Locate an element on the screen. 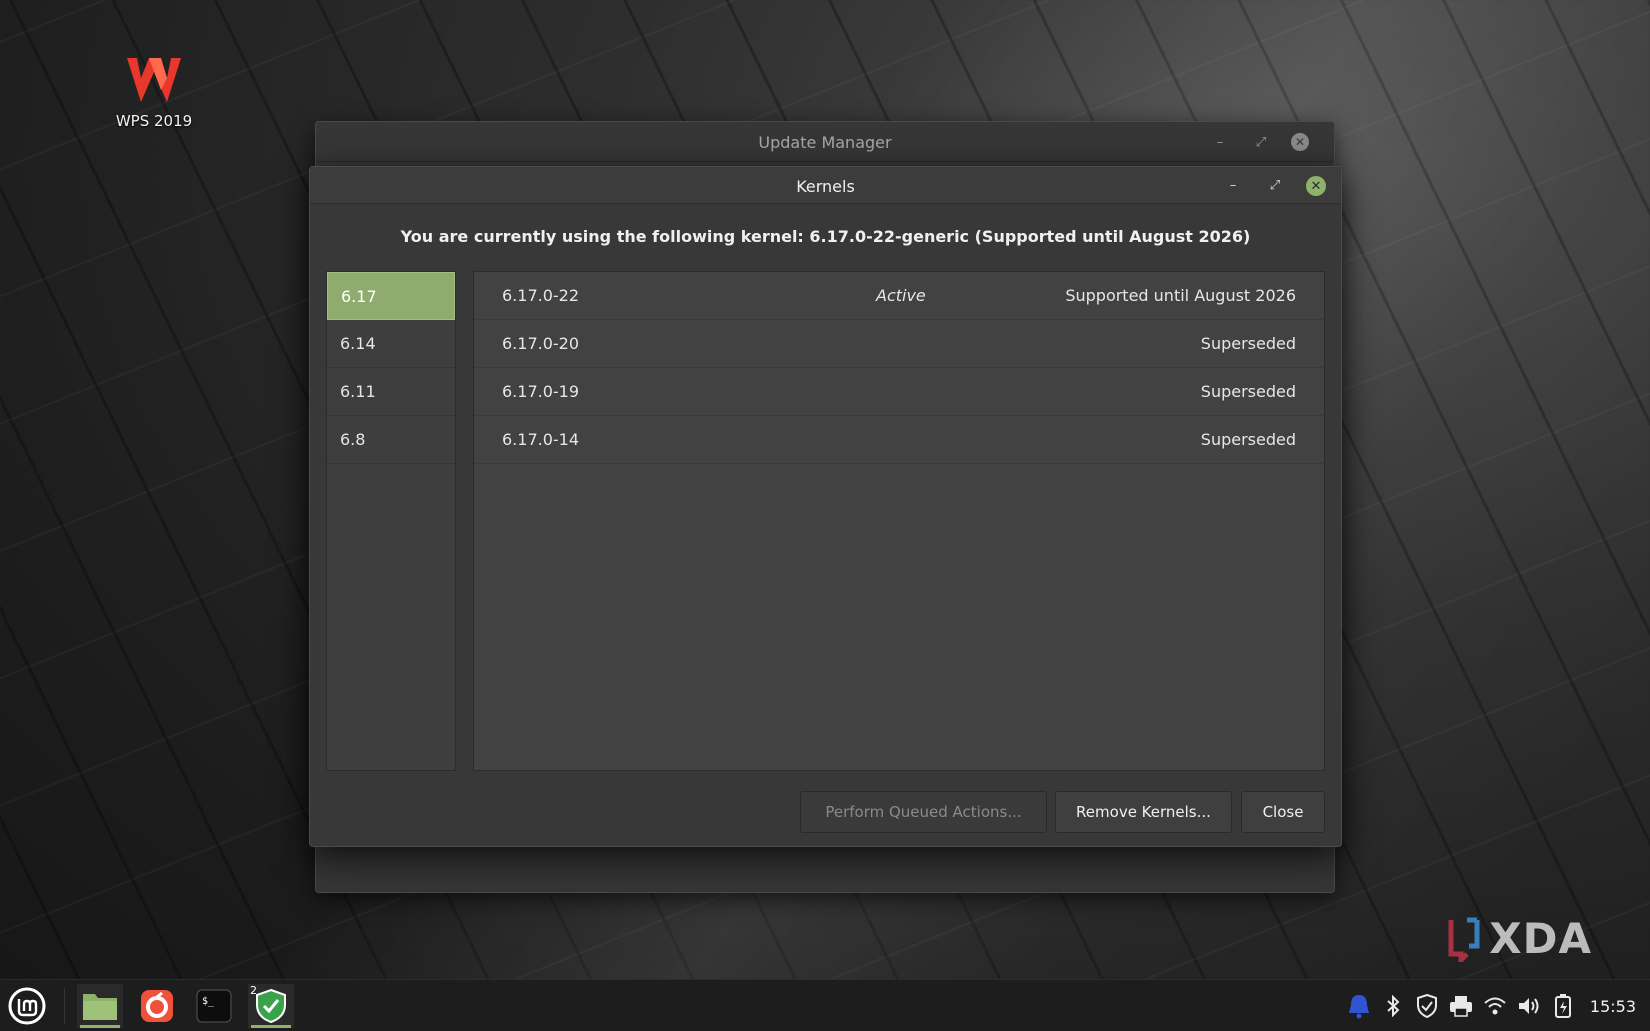 This screenshot has height=1031, width=1650. table-row: 6.17.0-14 Superseded is located at coordinates (899, 440).